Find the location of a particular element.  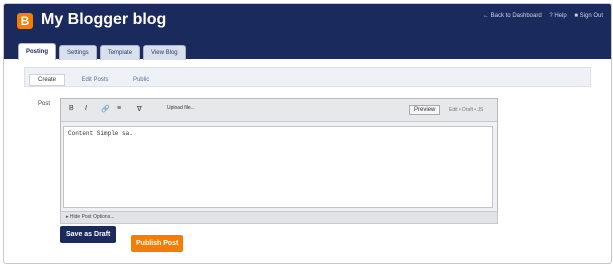

align-button: ≡ is located at coordinates (119, 108).